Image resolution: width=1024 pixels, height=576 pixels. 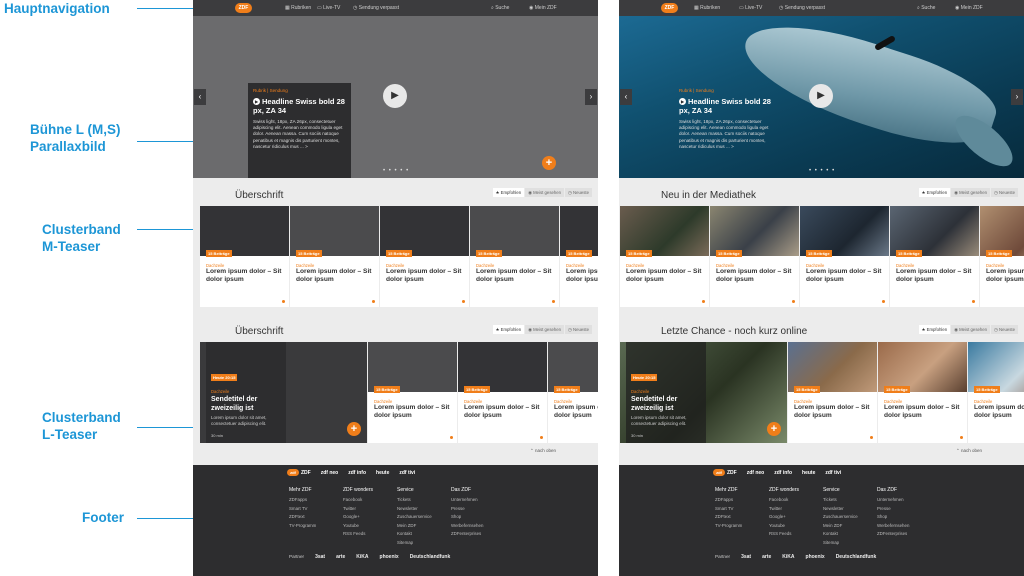 I want to click on footer-link: Presse, so click(x=478, y=509).